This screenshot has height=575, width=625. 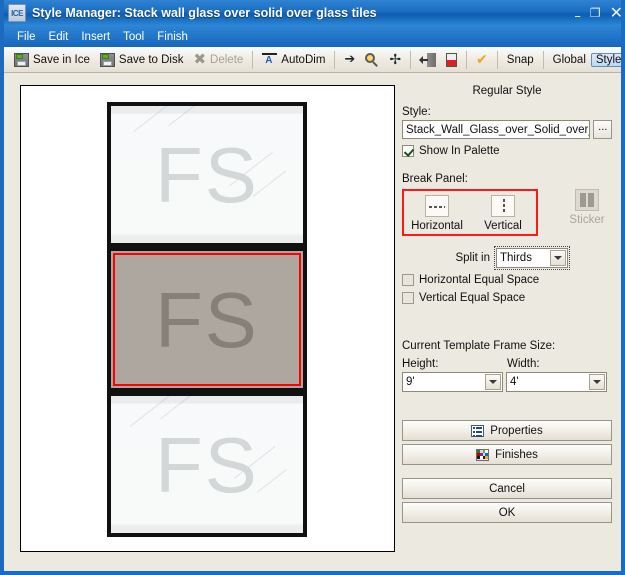 What do you see at coordinates (59, 37) in the screenshot?
I see `menu-item-edit: Edit` at bounding box center [59, 37].